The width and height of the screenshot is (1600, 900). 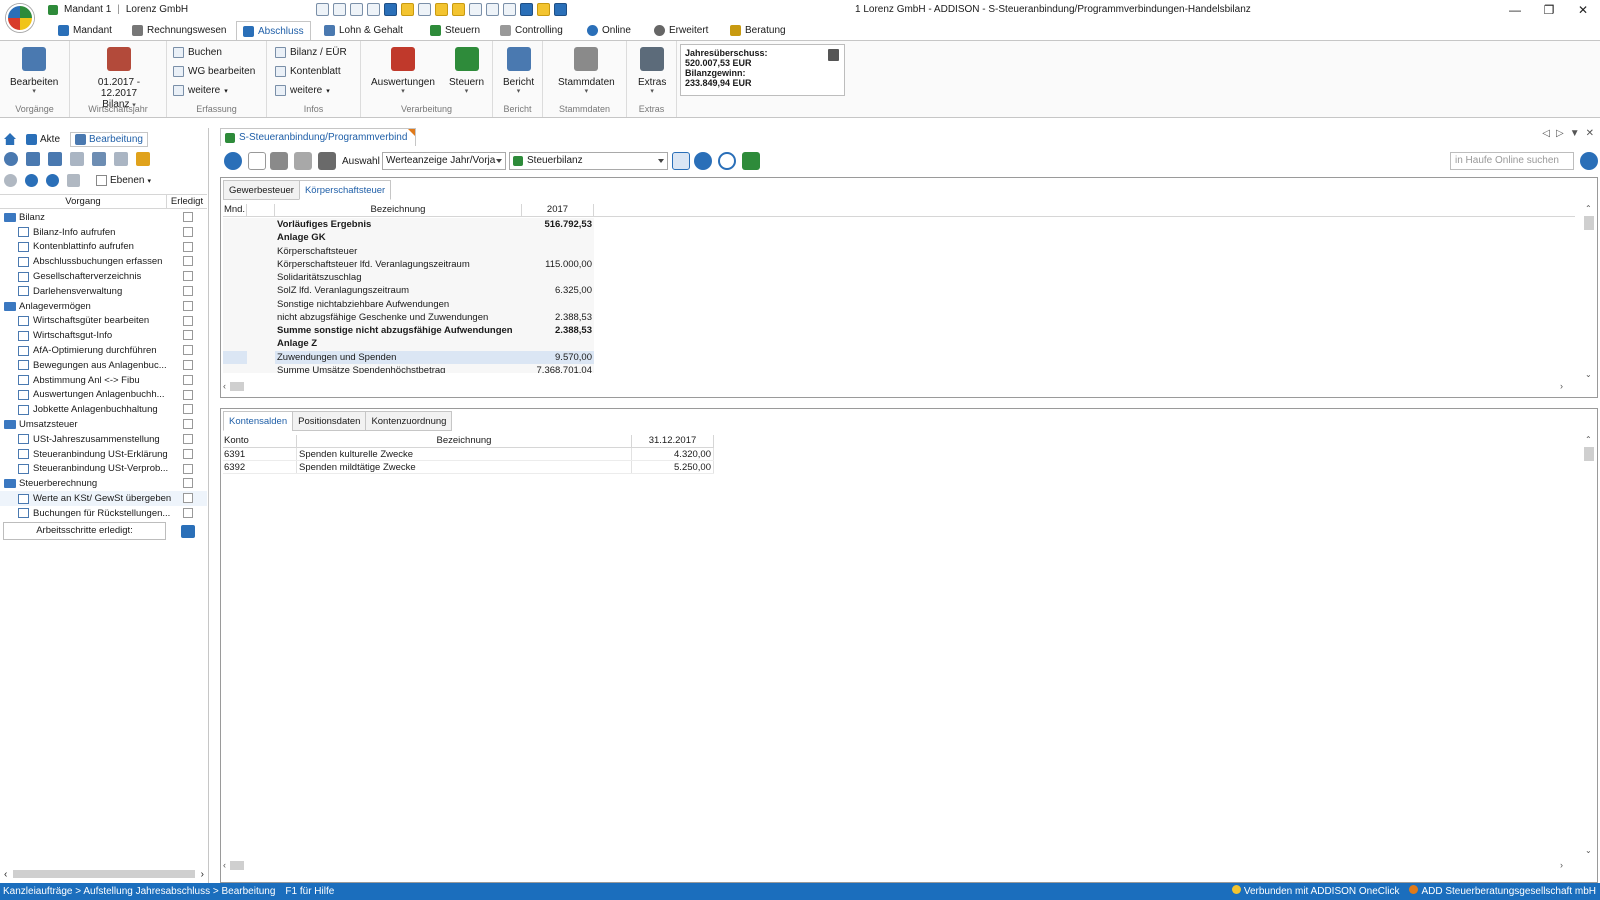 I want to click on clock-icon, so click(x=441, y=9).